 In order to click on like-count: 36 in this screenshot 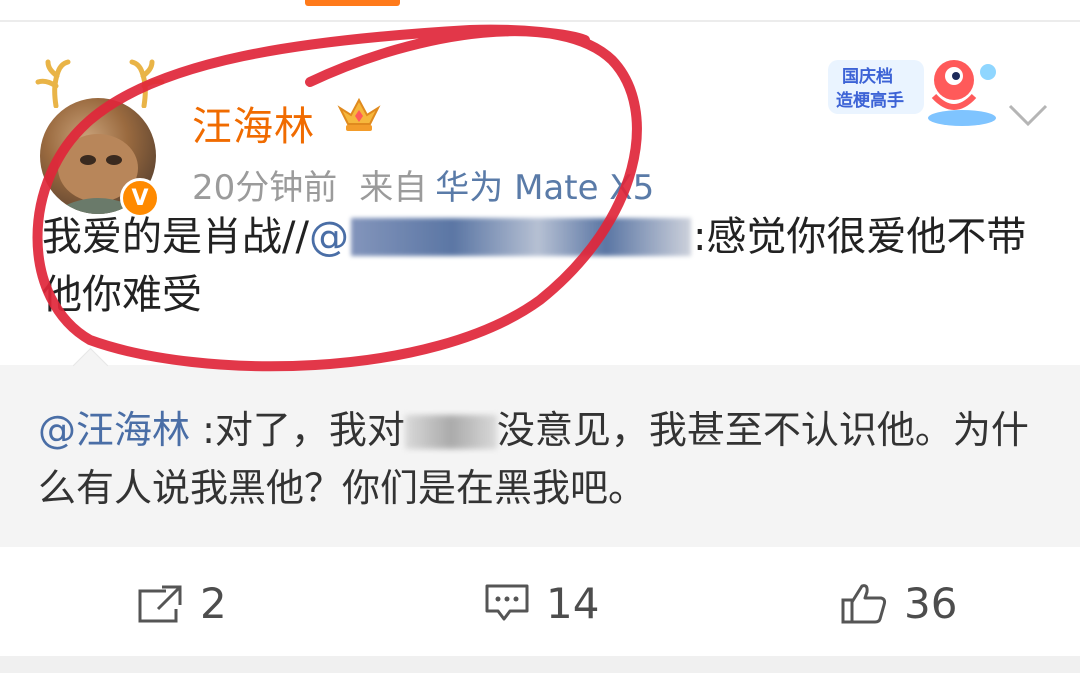, I will do `click(931, 603)`.